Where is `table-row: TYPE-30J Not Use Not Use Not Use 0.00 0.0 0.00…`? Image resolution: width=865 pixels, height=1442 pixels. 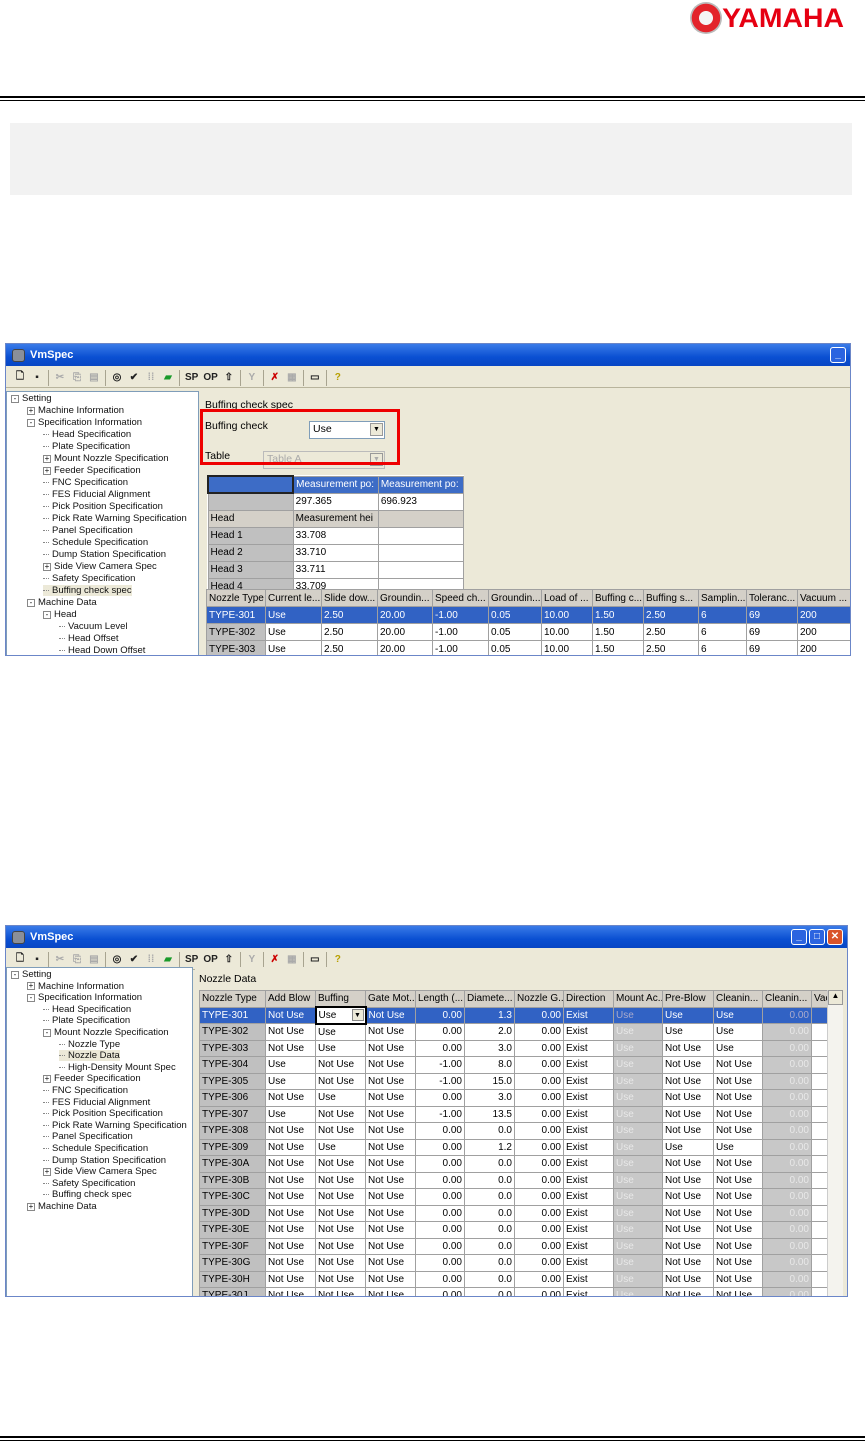
table-row: TYPE-30J Not Use Not Use Not Use 0.00 0.0 0.00… is located at coordinates (513, 1291).